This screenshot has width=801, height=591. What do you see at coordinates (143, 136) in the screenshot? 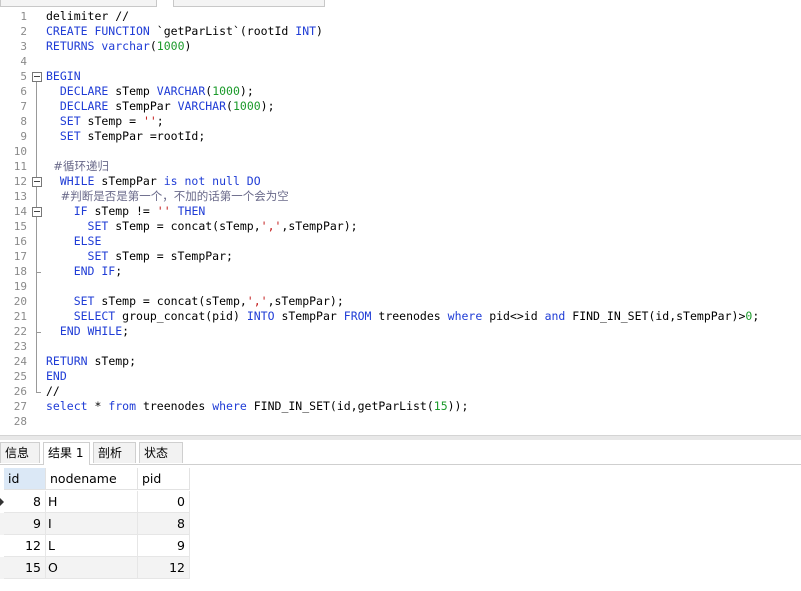
I see `code-token: sTempPar =rootId;` at bounding box center [143, 136].